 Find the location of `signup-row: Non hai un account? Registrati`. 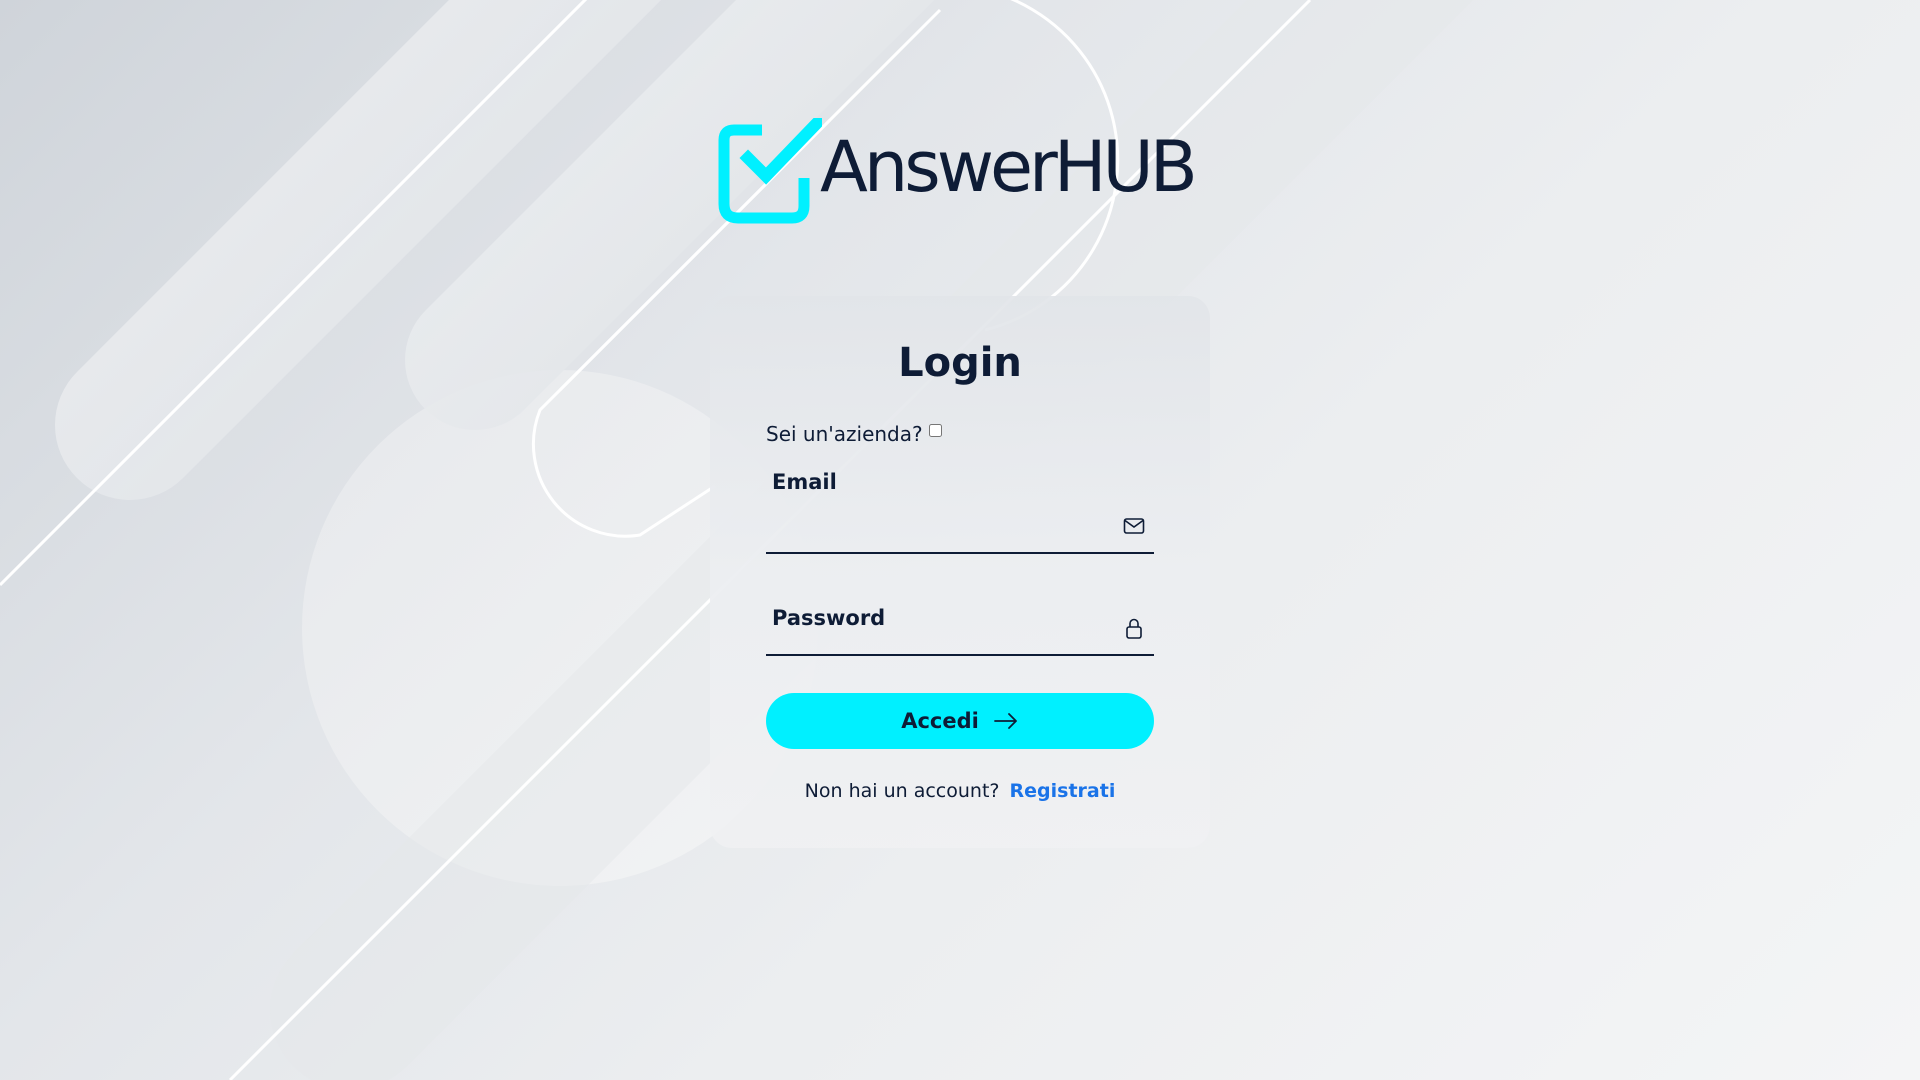

signup-row: Non hai un account? Registrati is located at coordinates (960, 791).